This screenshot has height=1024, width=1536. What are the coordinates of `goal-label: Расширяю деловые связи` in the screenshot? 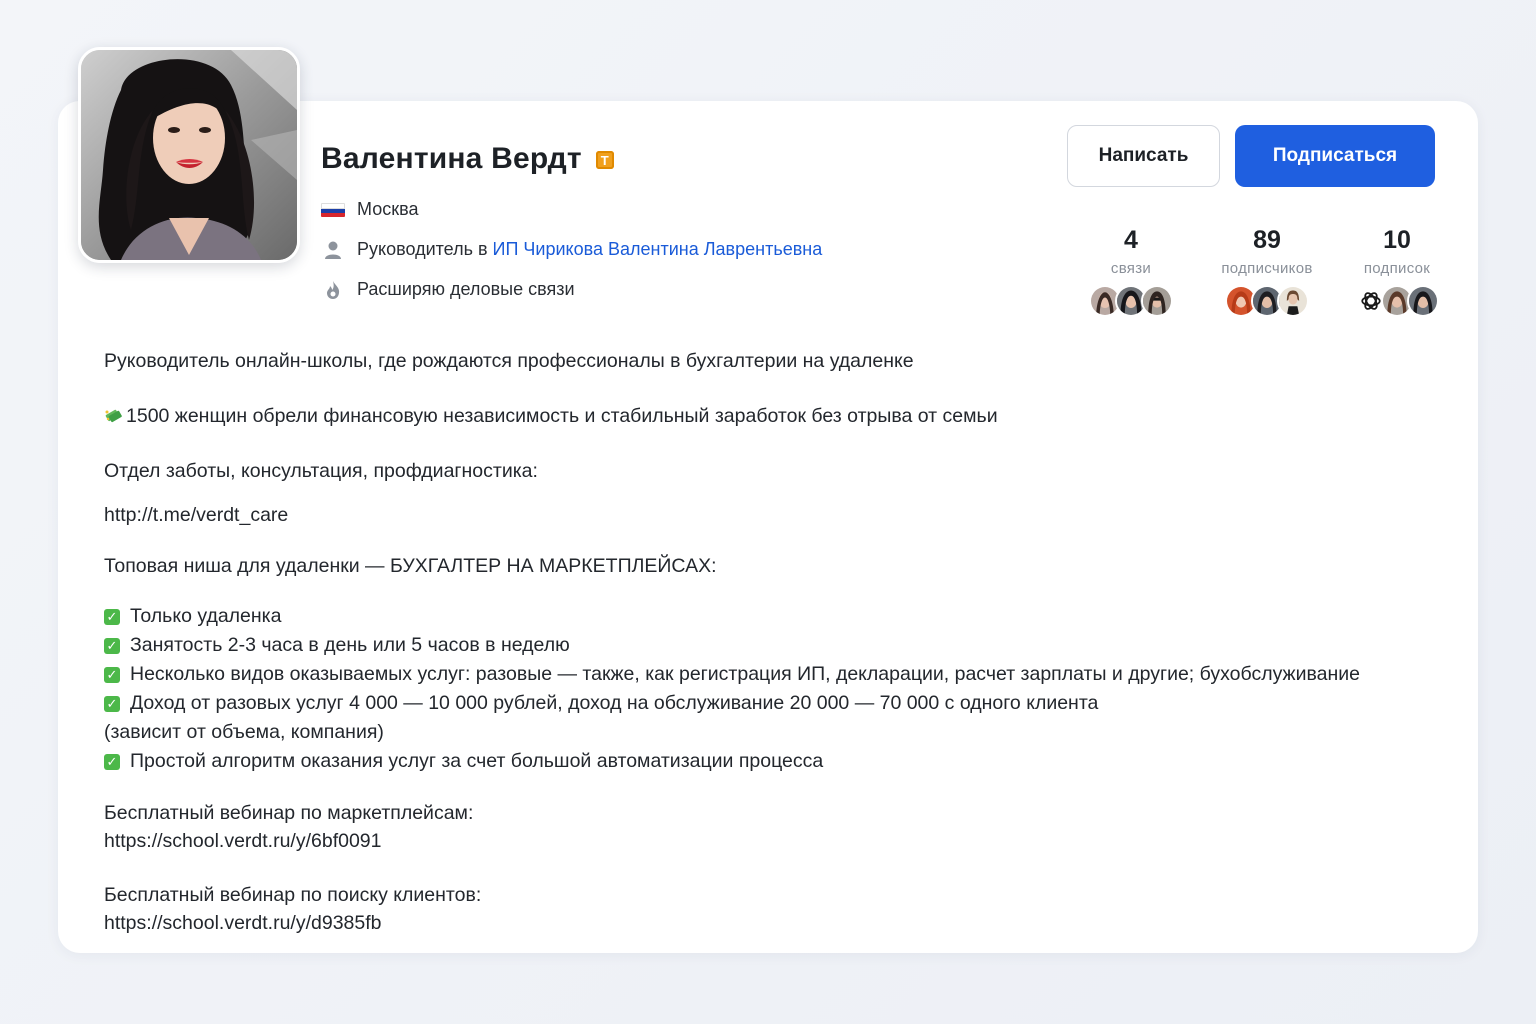 It's located at (466, 289).